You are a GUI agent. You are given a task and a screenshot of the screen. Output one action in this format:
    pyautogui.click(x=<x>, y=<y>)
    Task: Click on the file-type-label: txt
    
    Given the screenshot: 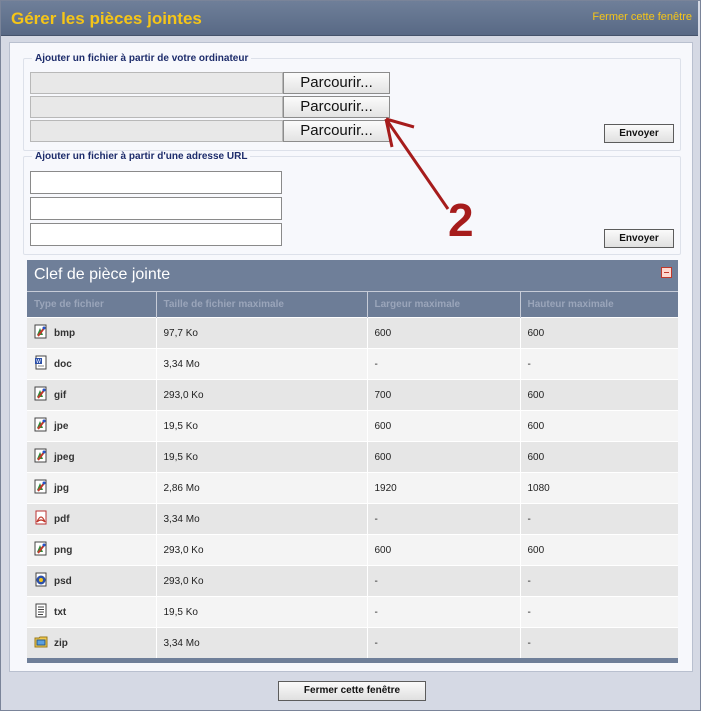 What is the action you would take?
    pyautogui.click(x=60, y=612)
    